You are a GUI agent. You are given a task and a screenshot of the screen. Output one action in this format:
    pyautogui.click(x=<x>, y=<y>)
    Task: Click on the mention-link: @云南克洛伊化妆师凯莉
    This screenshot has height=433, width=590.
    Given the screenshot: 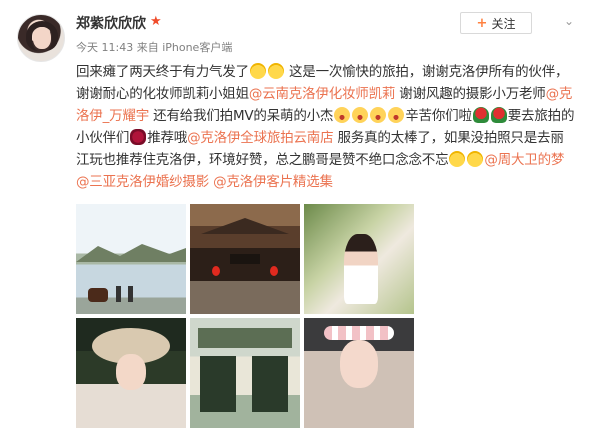 What is the action you would take?
    pyautogui.click(x=322, y=94)
    